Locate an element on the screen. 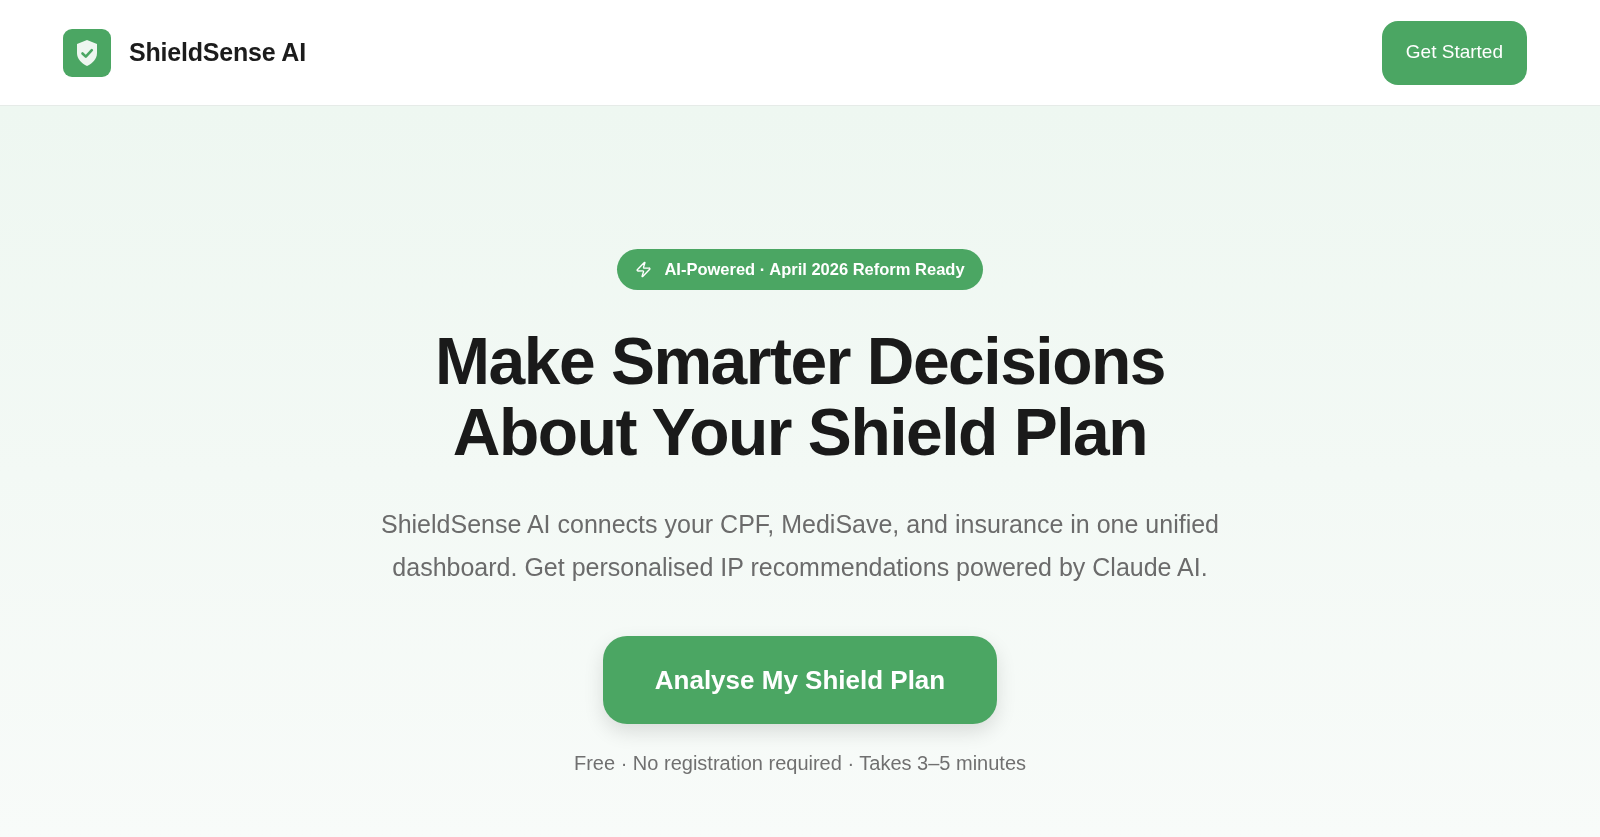 Image resolution: width=1600 pixels, height=837 pixels. hero-heading: Make Smarter Decisions About Your Shield Plan is located at coordinates (800, 397).